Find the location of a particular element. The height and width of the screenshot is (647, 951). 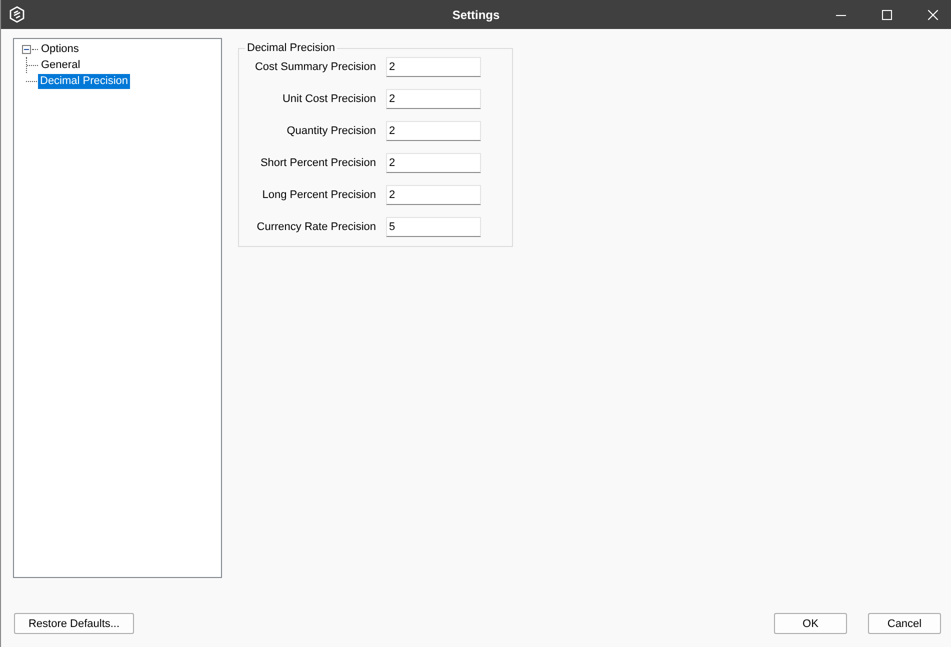

field-label: Cost Summary Precision is located at coordinates (315, 67).